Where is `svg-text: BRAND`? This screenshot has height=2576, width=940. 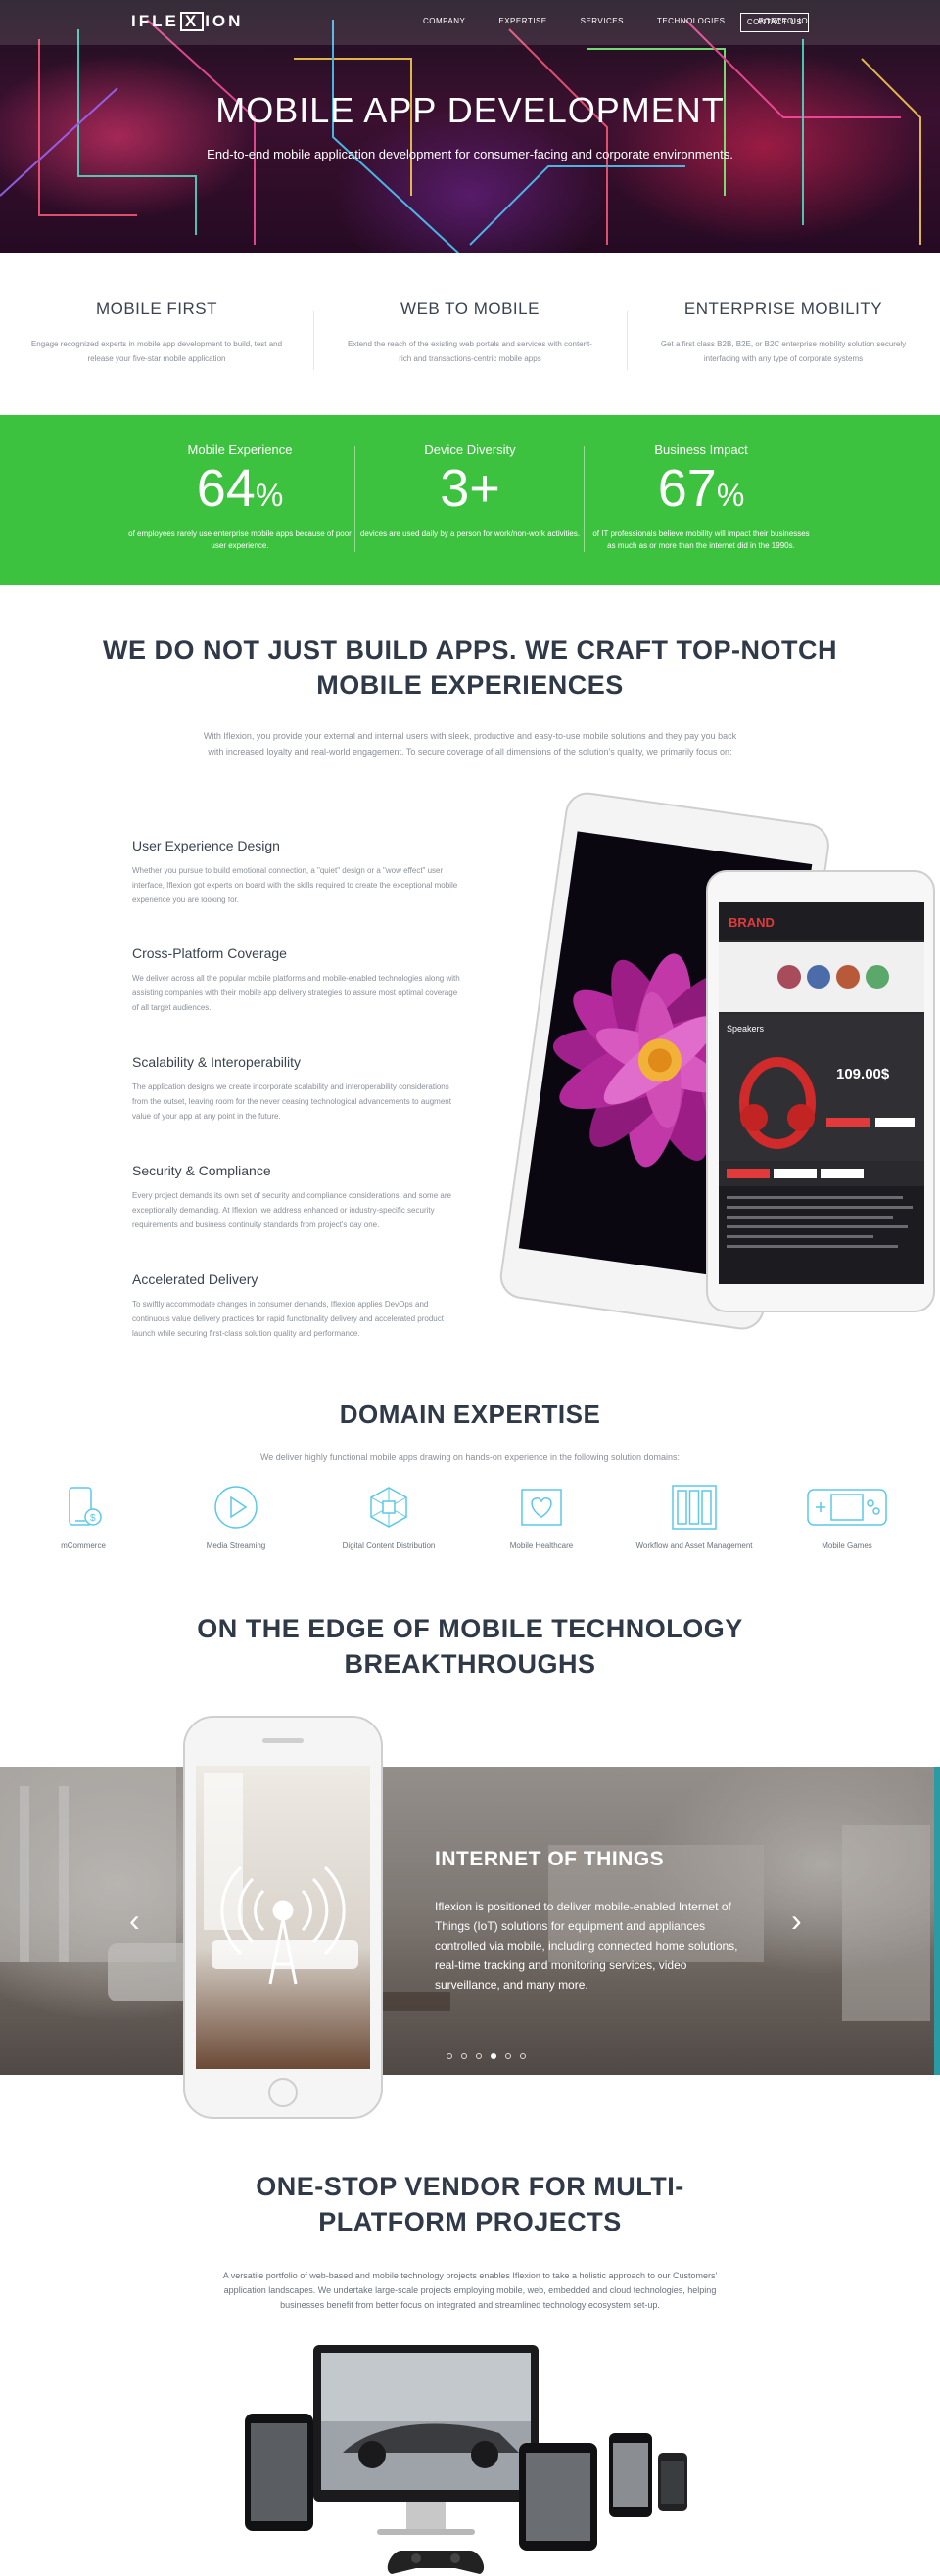
svg-text: BRAND is located at coordinates (751, 922).